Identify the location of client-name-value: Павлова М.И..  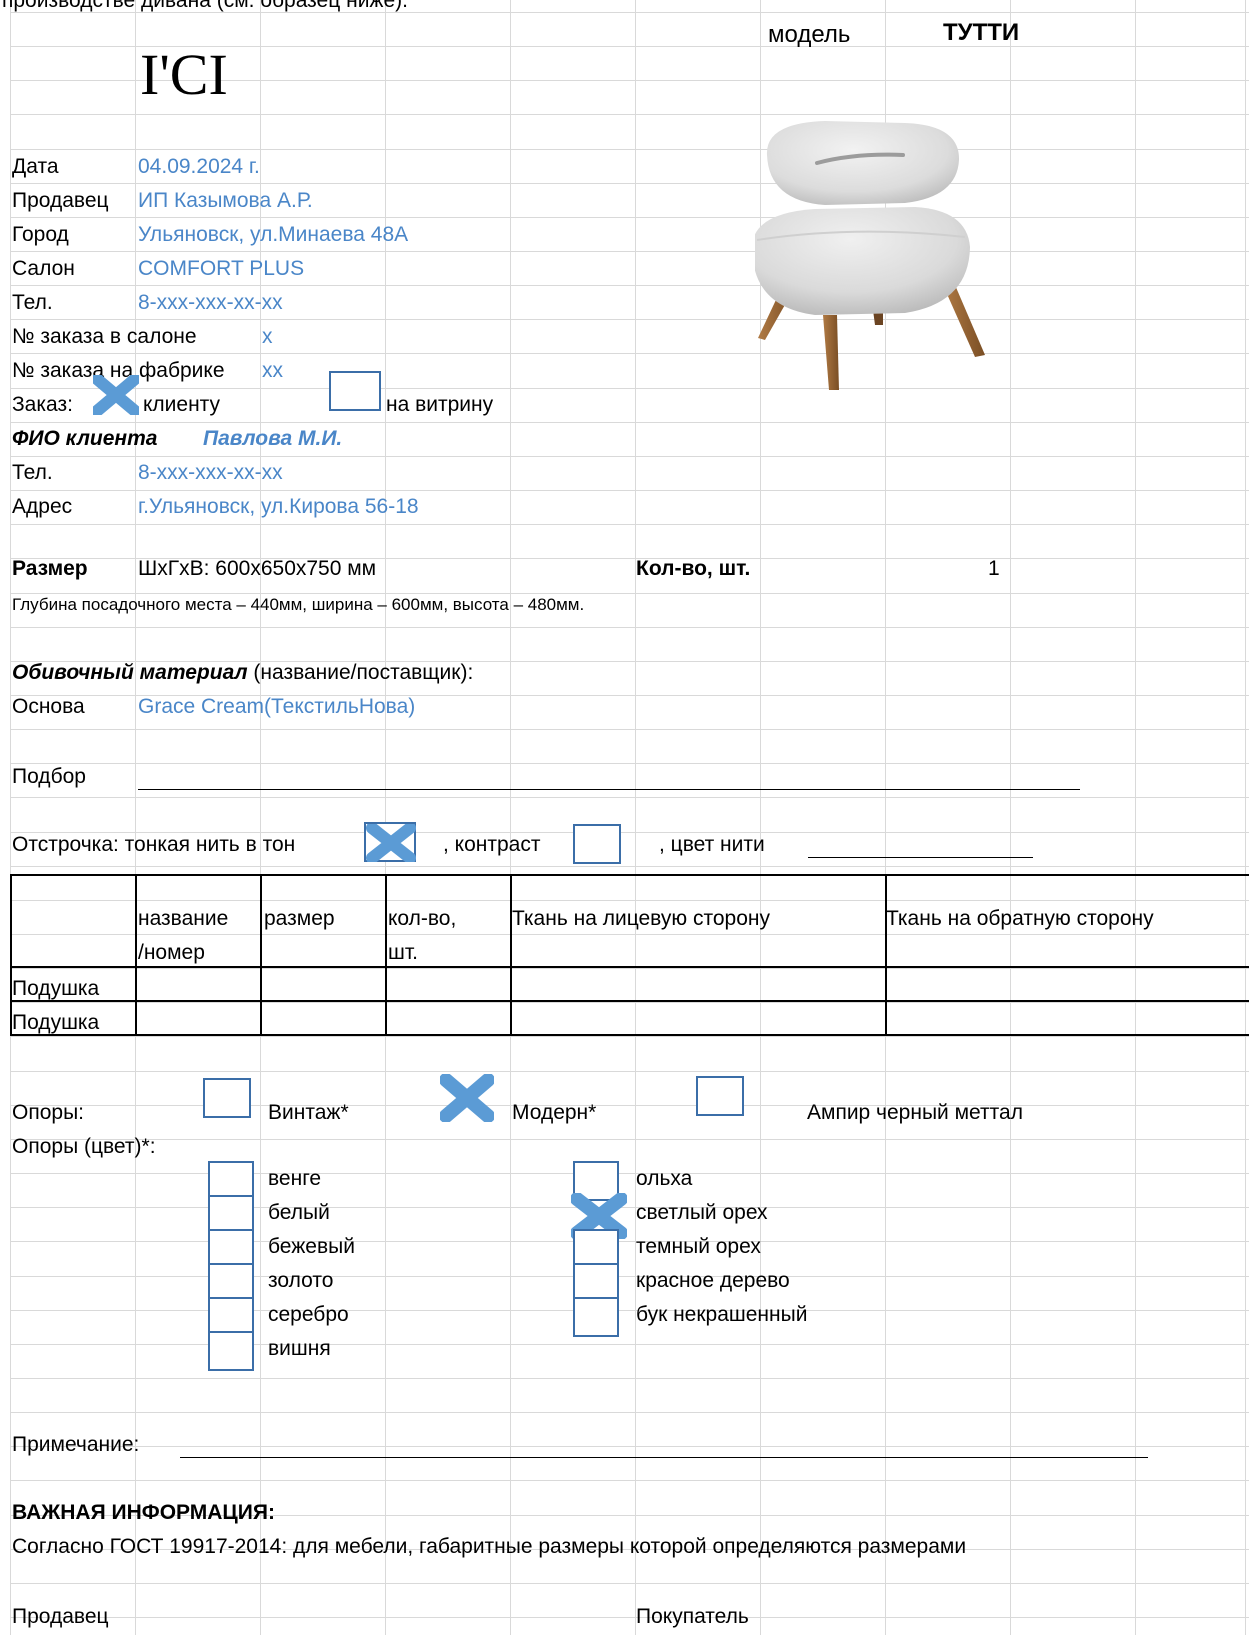
(272, 439).